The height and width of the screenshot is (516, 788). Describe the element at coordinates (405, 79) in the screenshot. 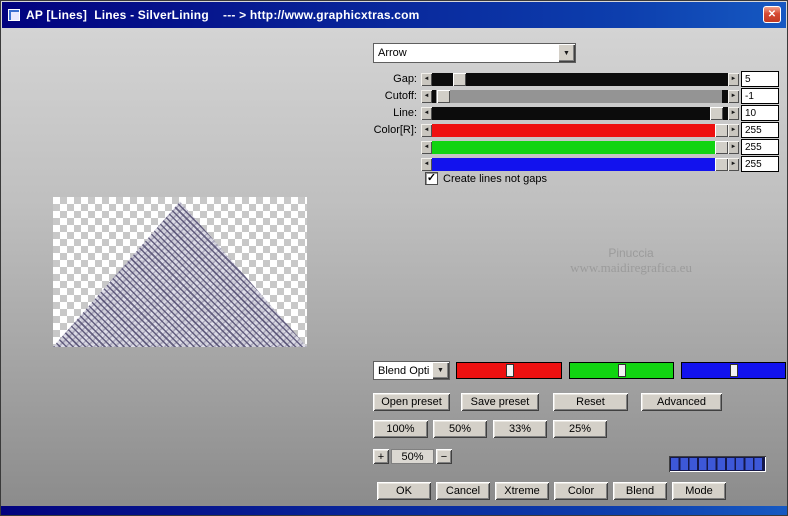

I see `gap-label: Gap:` at that location.